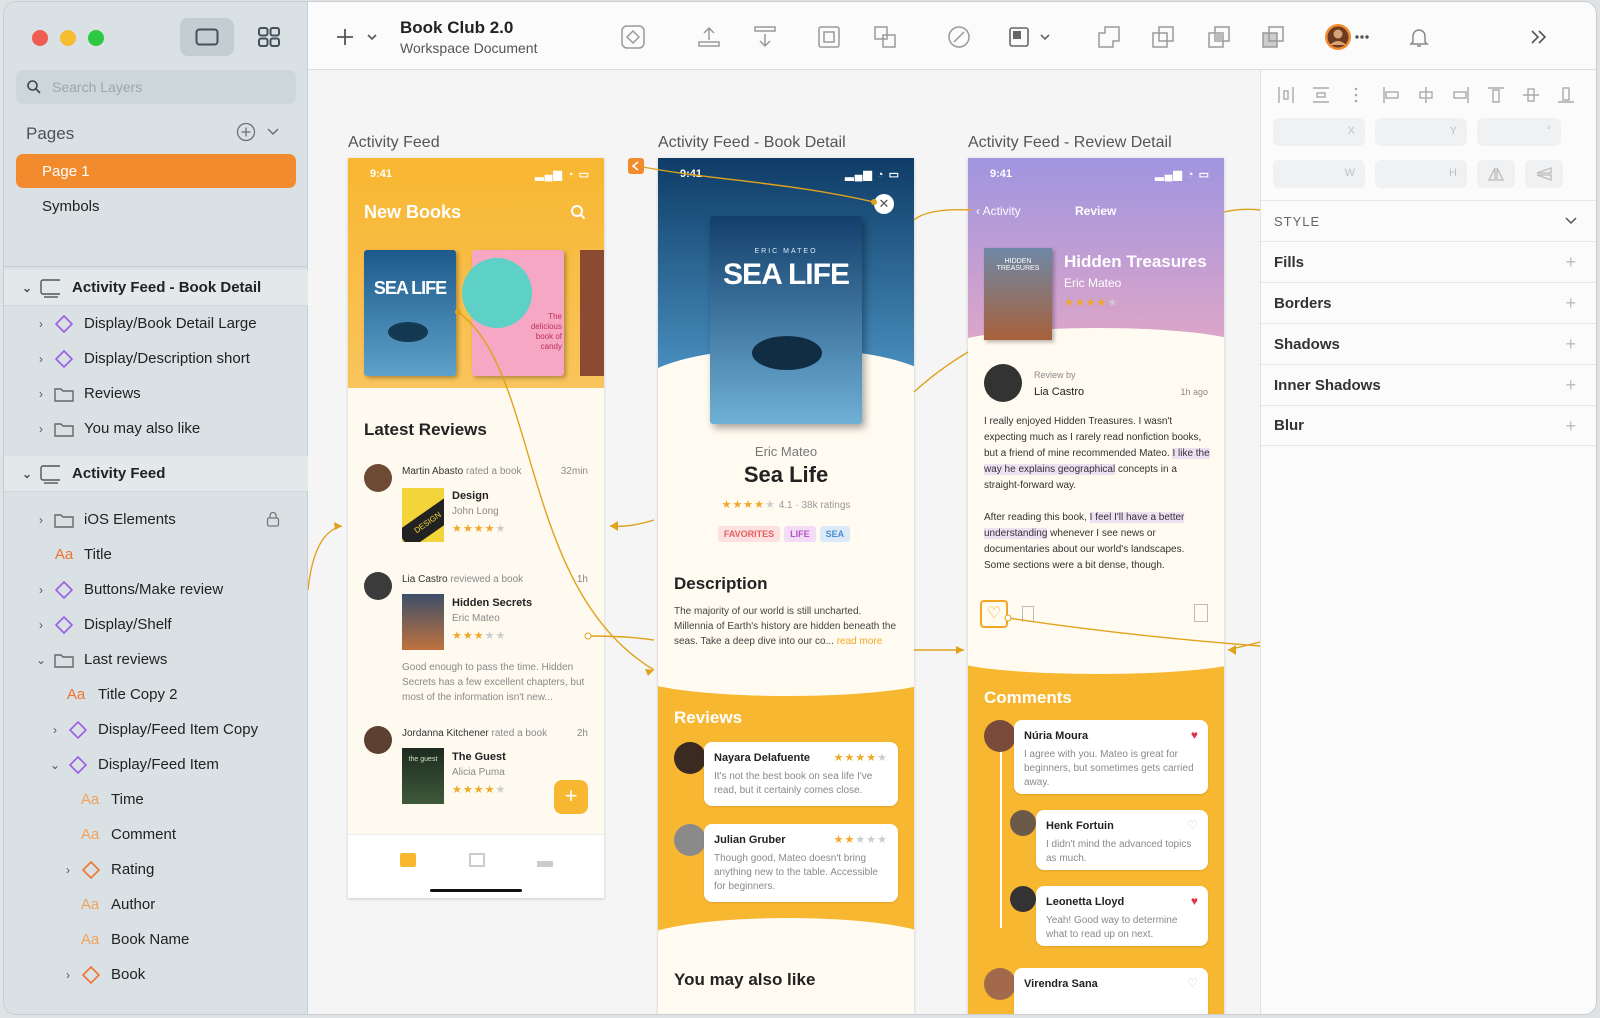 The width and height of the screenshot is (1600, 1018). Describe the element at coordinates (1070, 143) in the screenshot. I see `artboard-title: Activity Feed - Review Detail` at that location.